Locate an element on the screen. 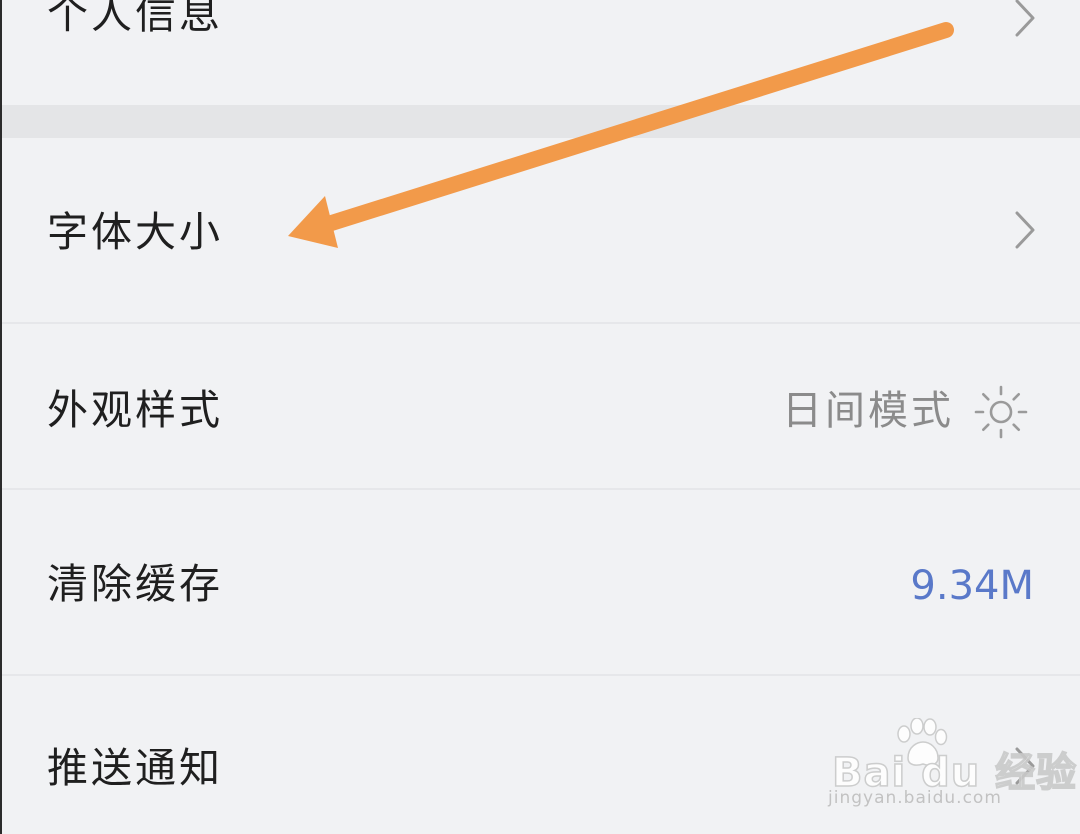  sun-icon is located at coordinates (1001, 412).